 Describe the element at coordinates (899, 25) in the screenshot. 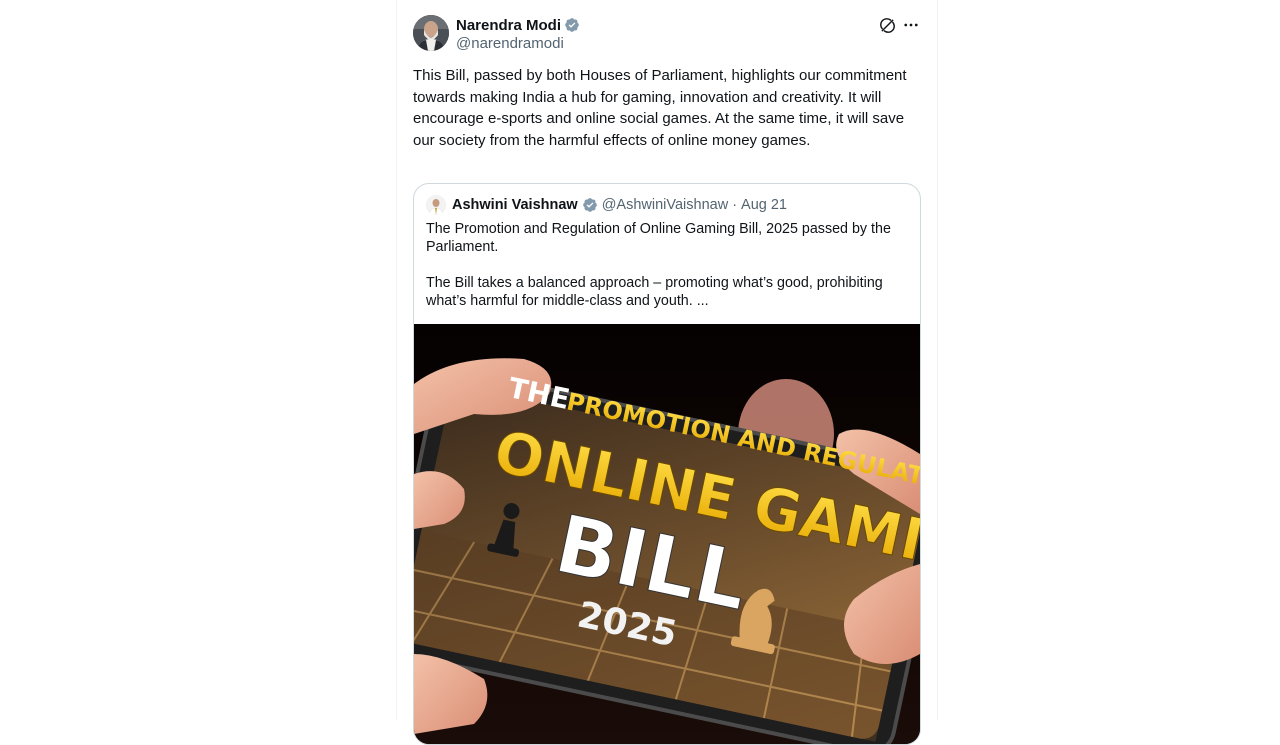

I see `header-actions` at that location.